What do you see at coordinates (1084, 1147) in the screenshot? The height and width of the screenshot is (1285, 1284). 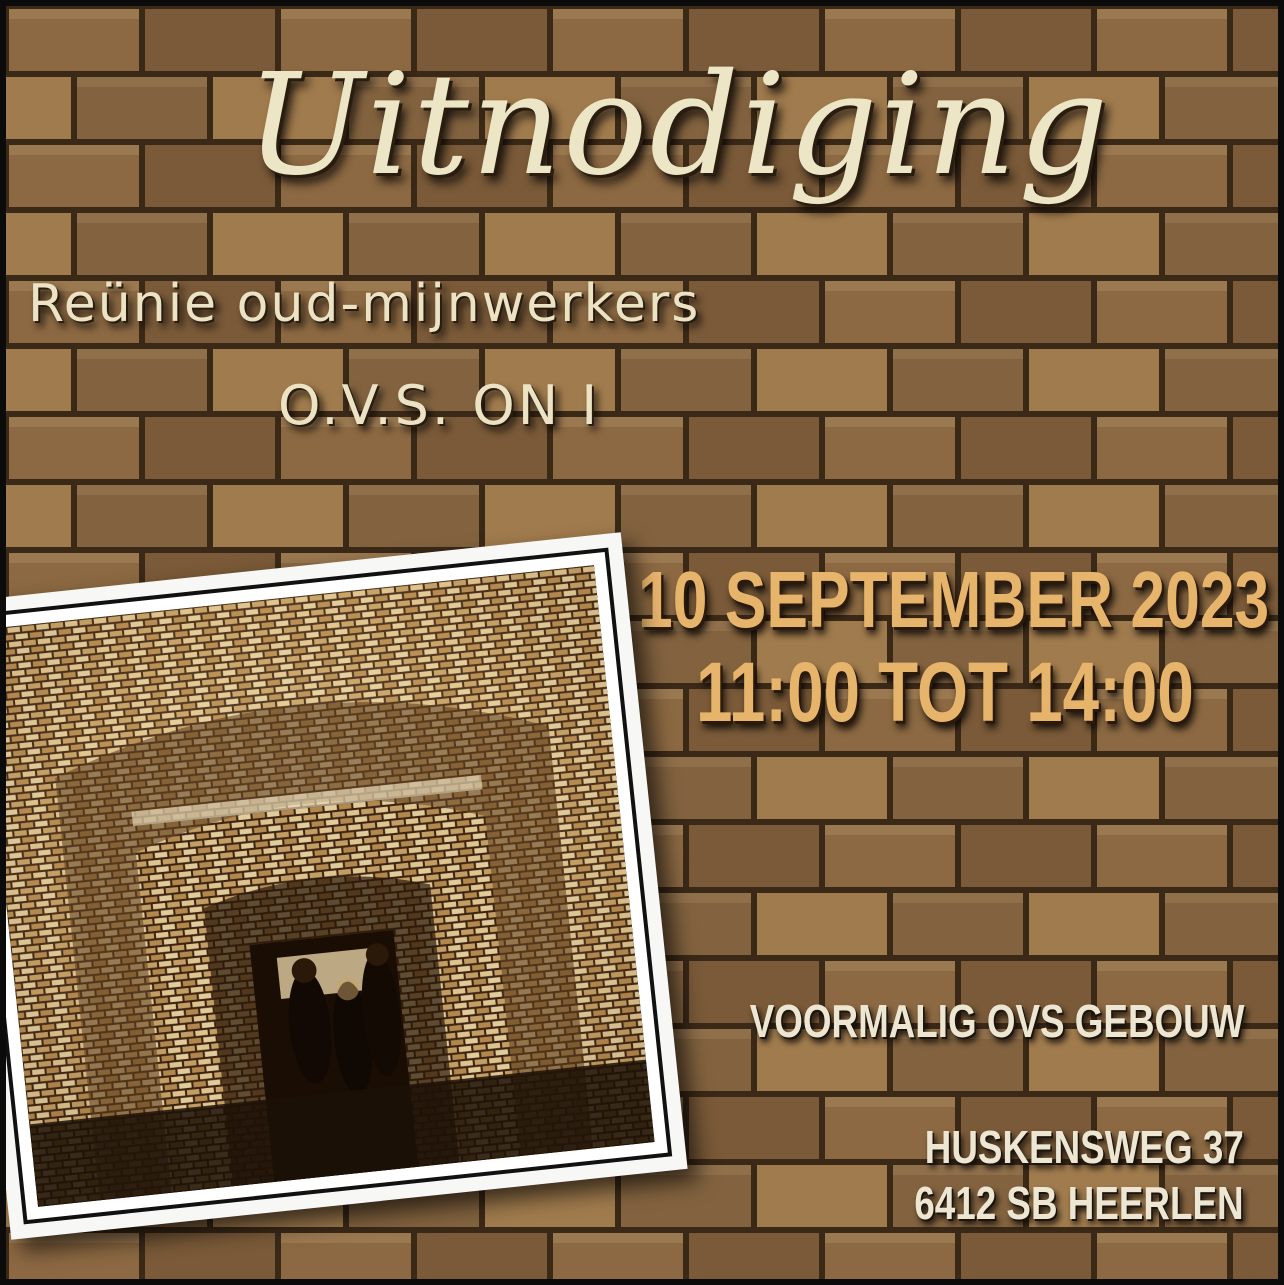 I see `address-street: HUSKENSWEG 37` at bounding box center [1084, 1147].